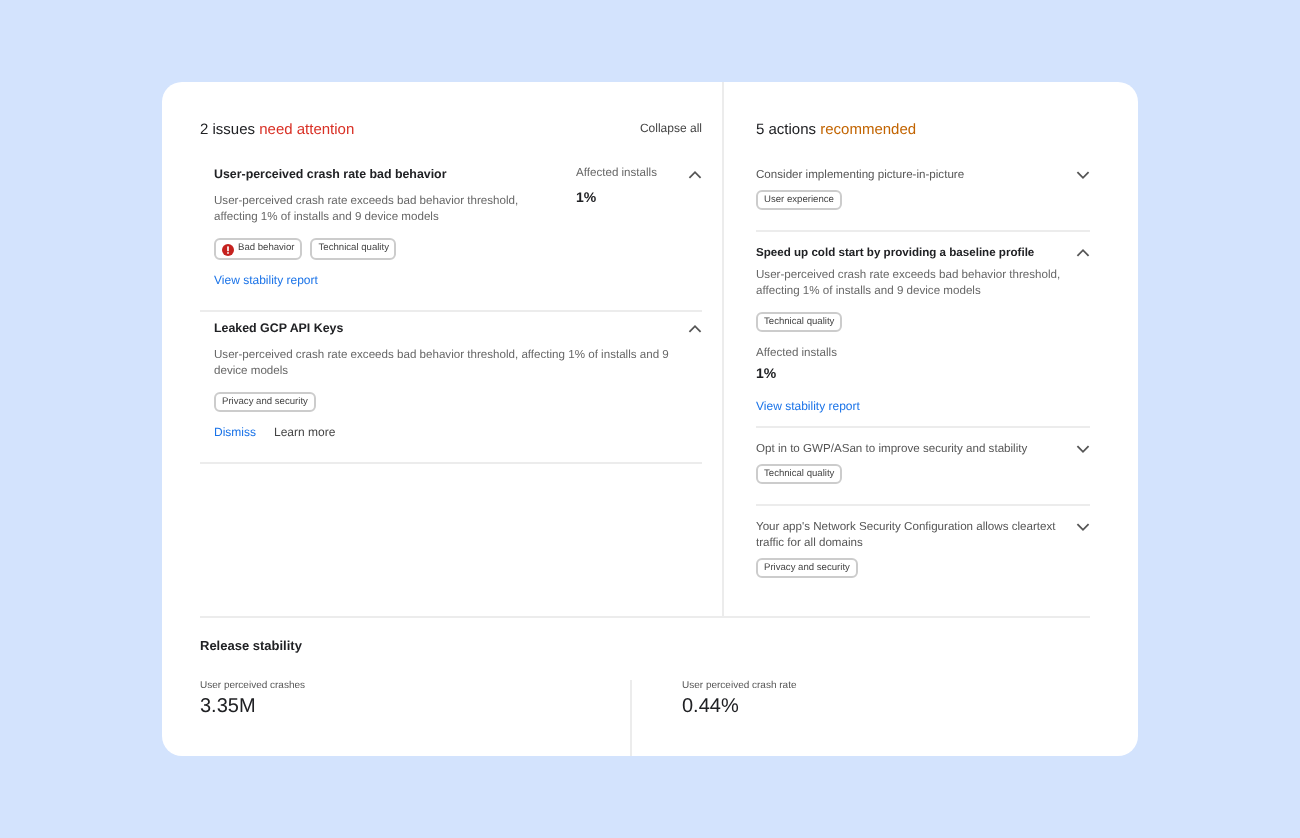  What do you see at coordinates (229, 707) in the screenshot?
I see `stat-value: 3.35M` at bounding box center [229, 707].